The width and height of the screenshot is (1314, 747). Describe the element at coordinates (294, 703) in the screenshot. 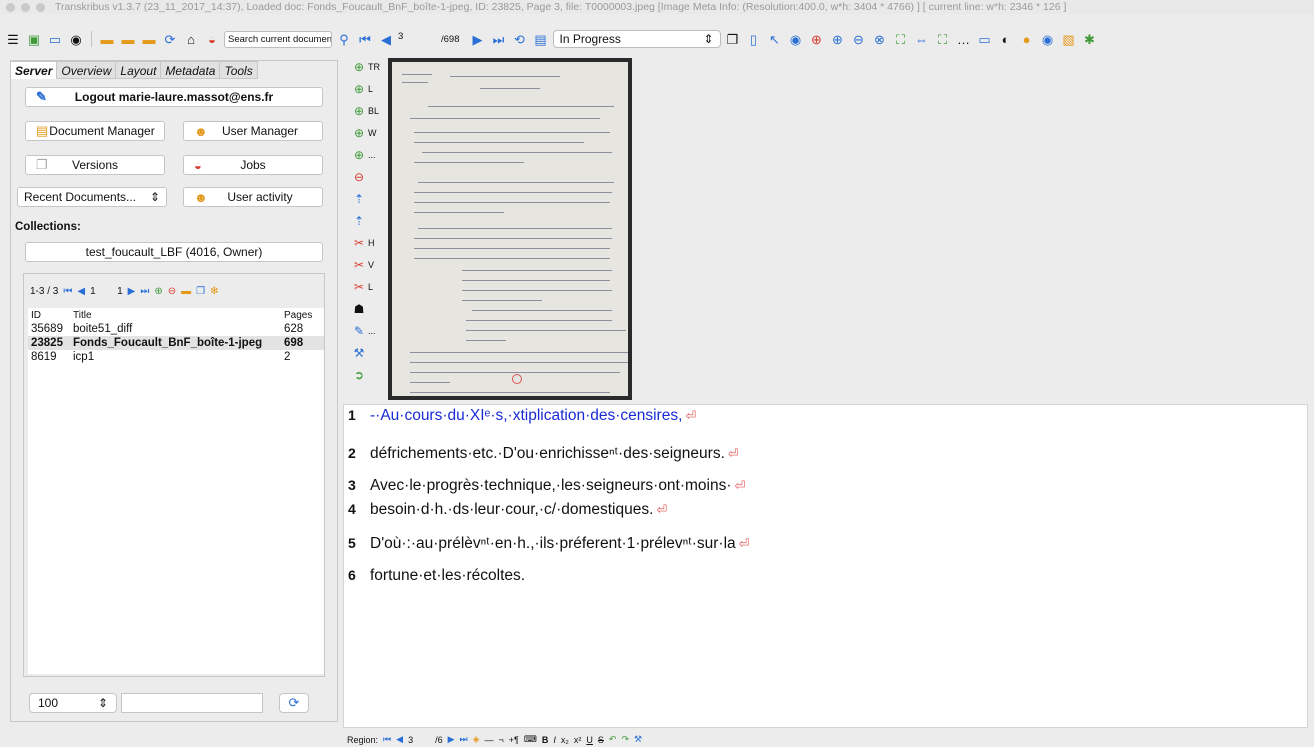

I see `refresh-button: ⟳` at that location.